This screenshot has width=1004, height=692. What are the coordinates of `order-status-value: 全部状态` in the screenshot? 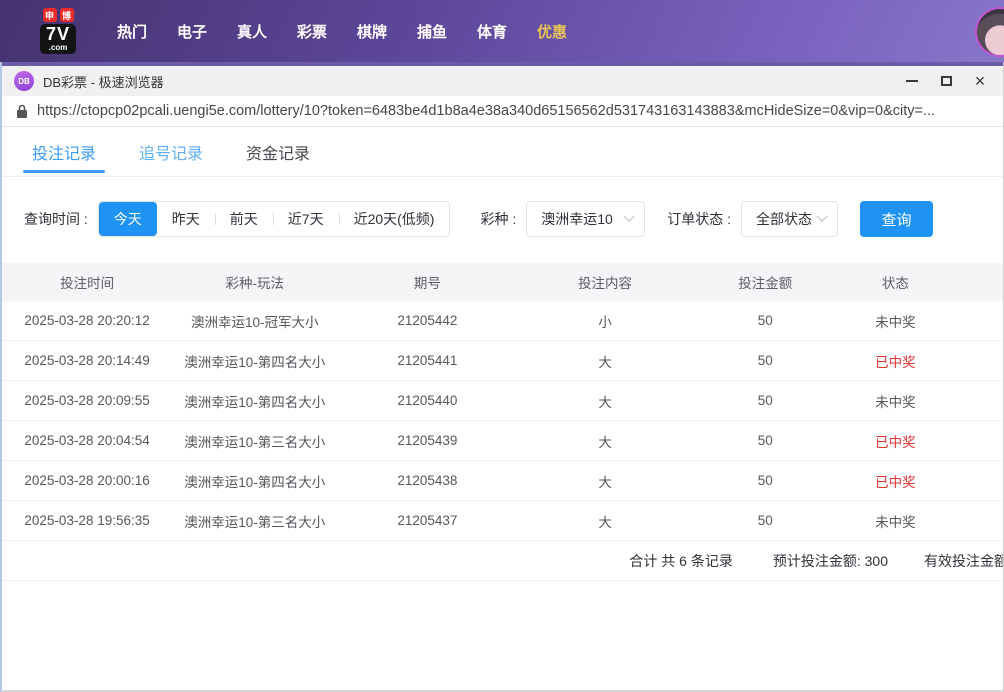 It's located at (784, 219).